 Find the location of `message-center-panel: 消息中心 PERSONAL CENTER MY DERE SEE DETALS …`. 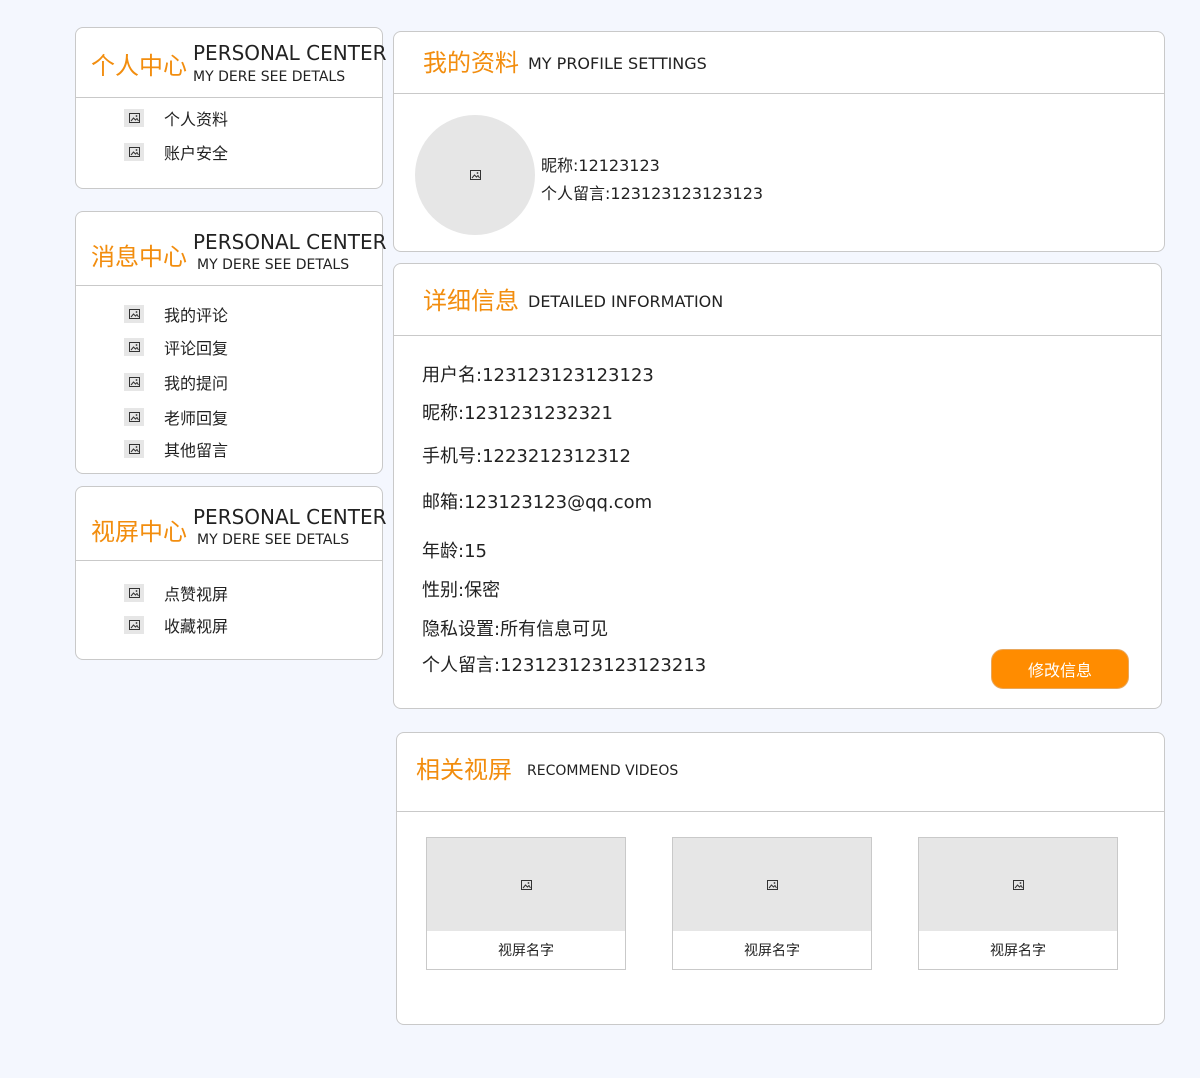

message-center-panel: 消息中心 PERSONAL CENTER MY DERE SEE DETALS … is located at coordinates (231, 342).